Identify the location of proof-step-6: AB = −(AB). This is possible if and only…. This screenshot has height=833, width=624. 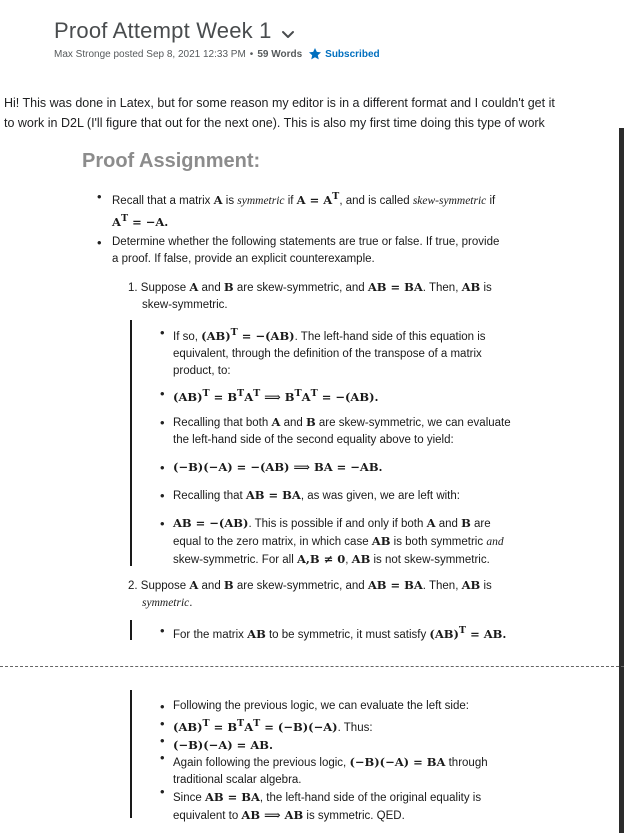
(358, 542).